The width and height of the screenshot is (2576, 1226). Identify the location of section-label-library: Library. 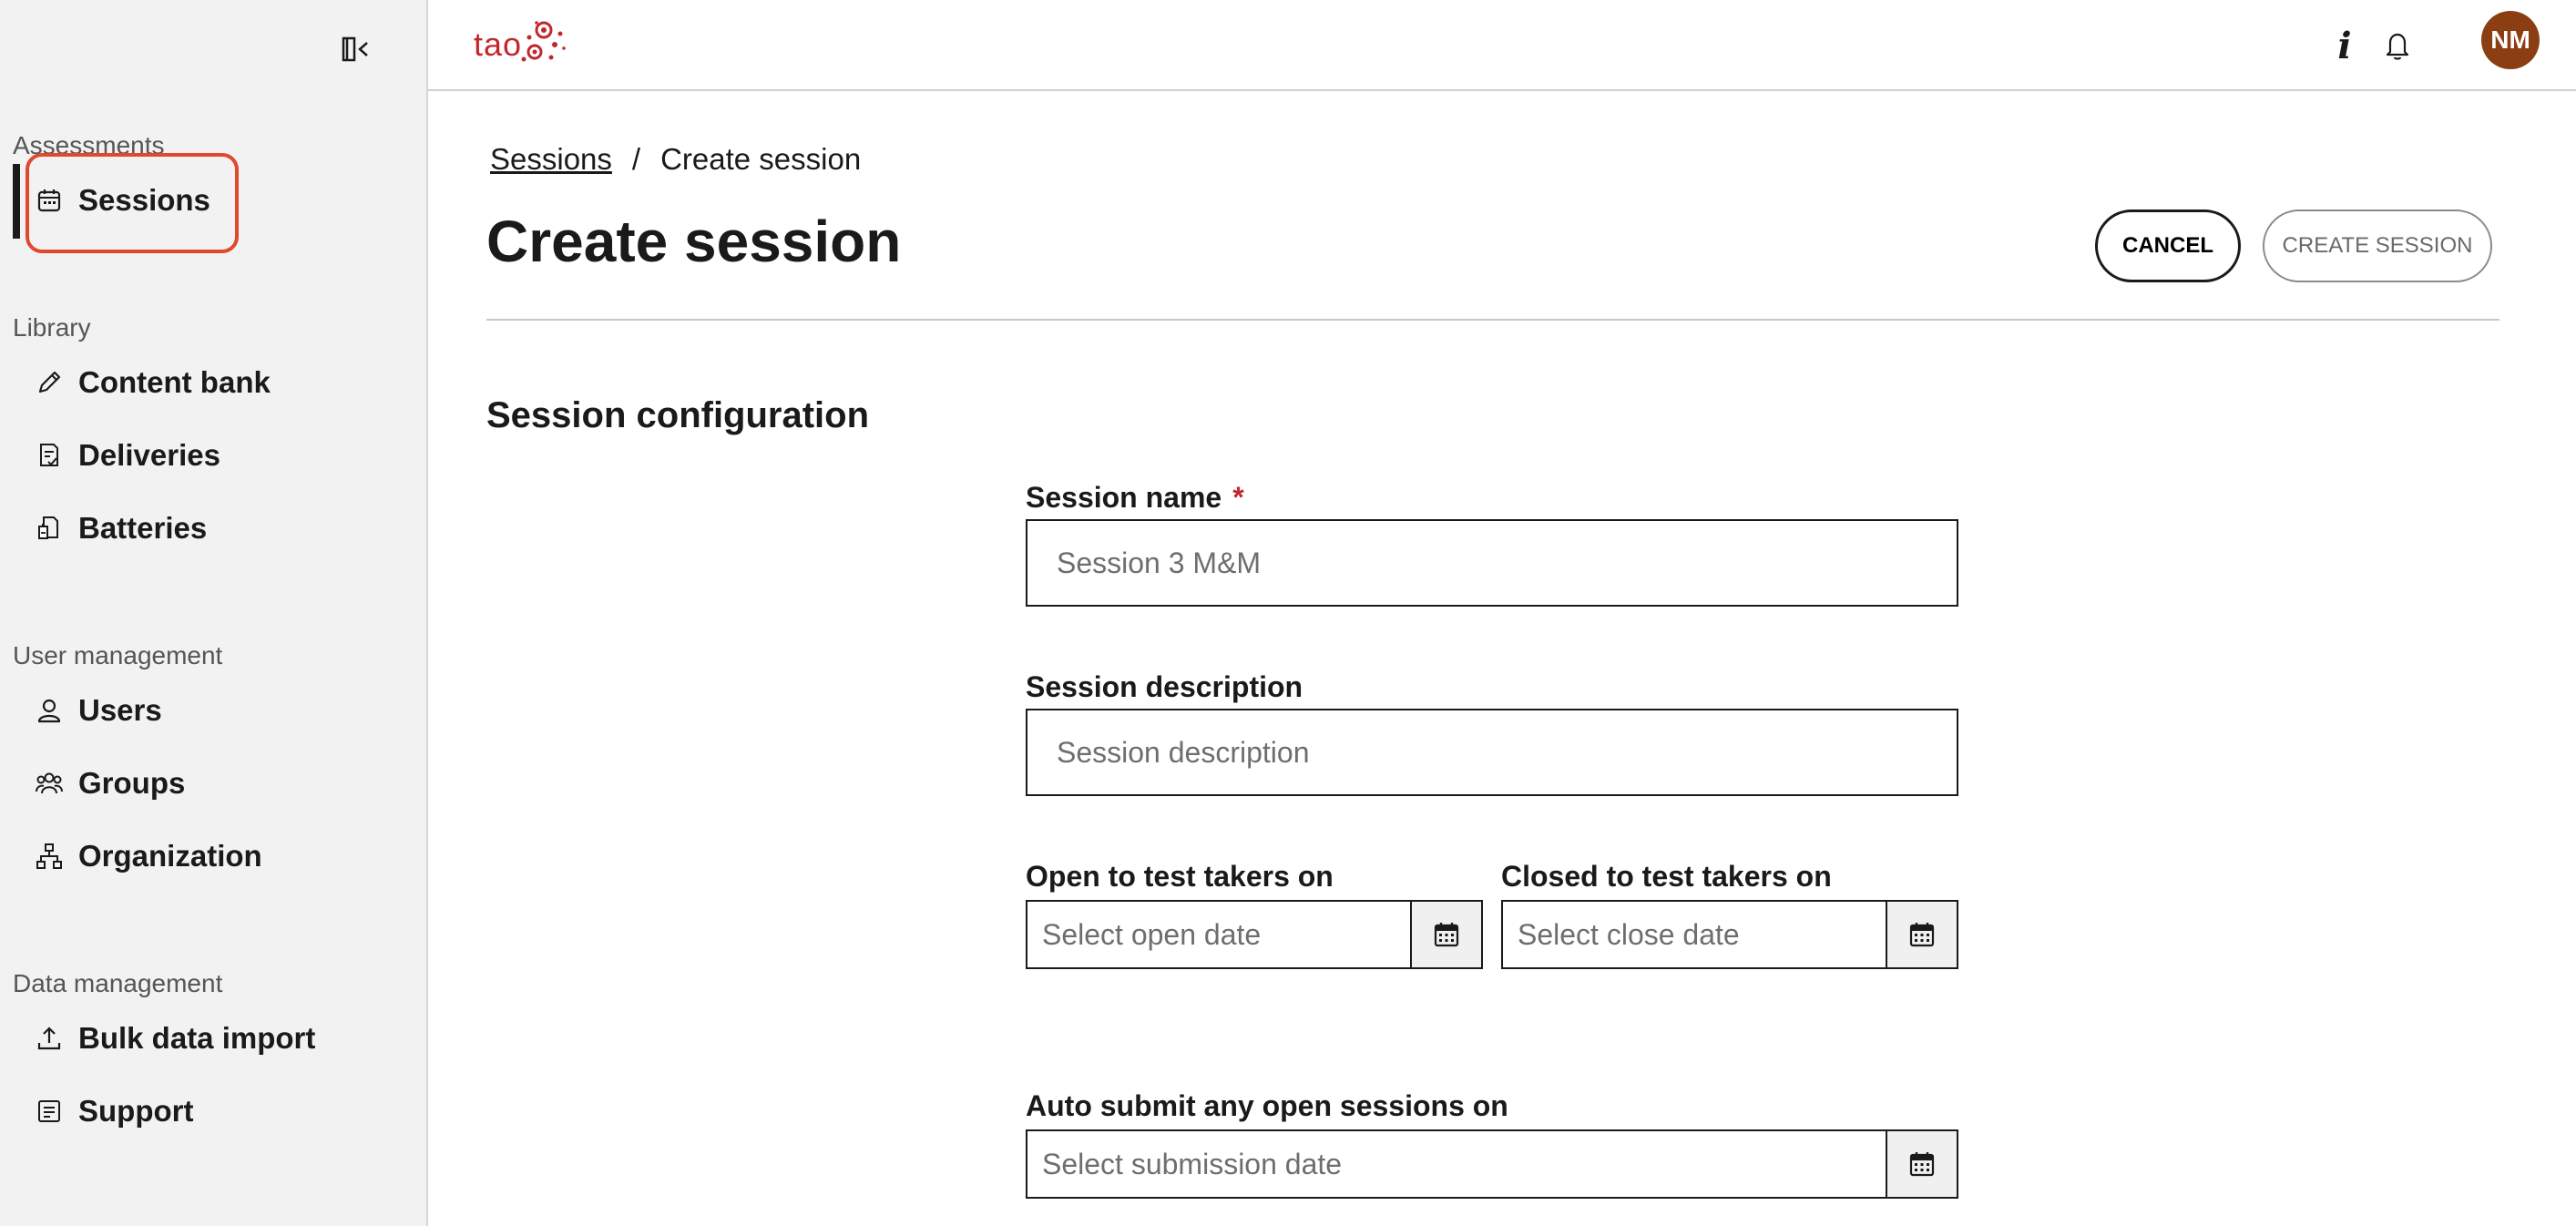
(52, 327).